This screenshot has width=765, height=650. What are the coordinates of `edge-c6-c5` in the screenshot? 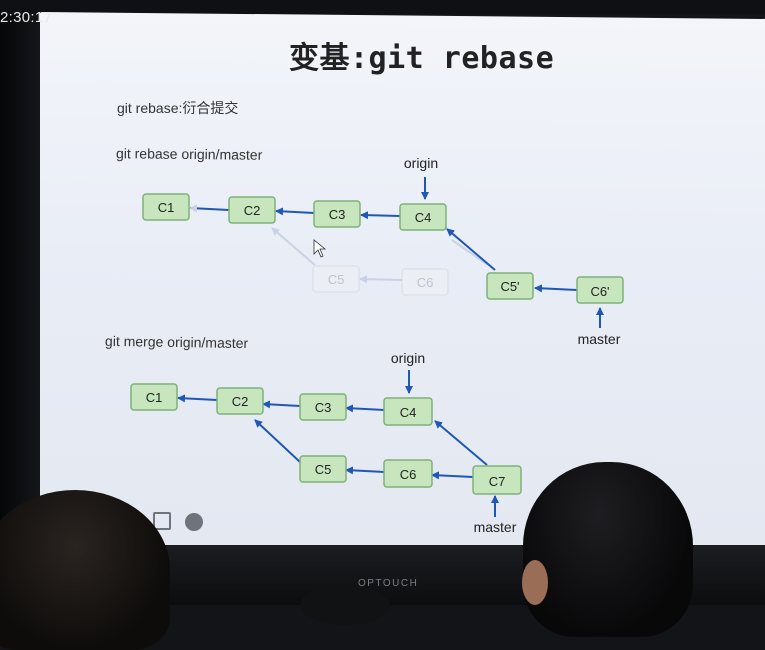 It's located at (365, 470).